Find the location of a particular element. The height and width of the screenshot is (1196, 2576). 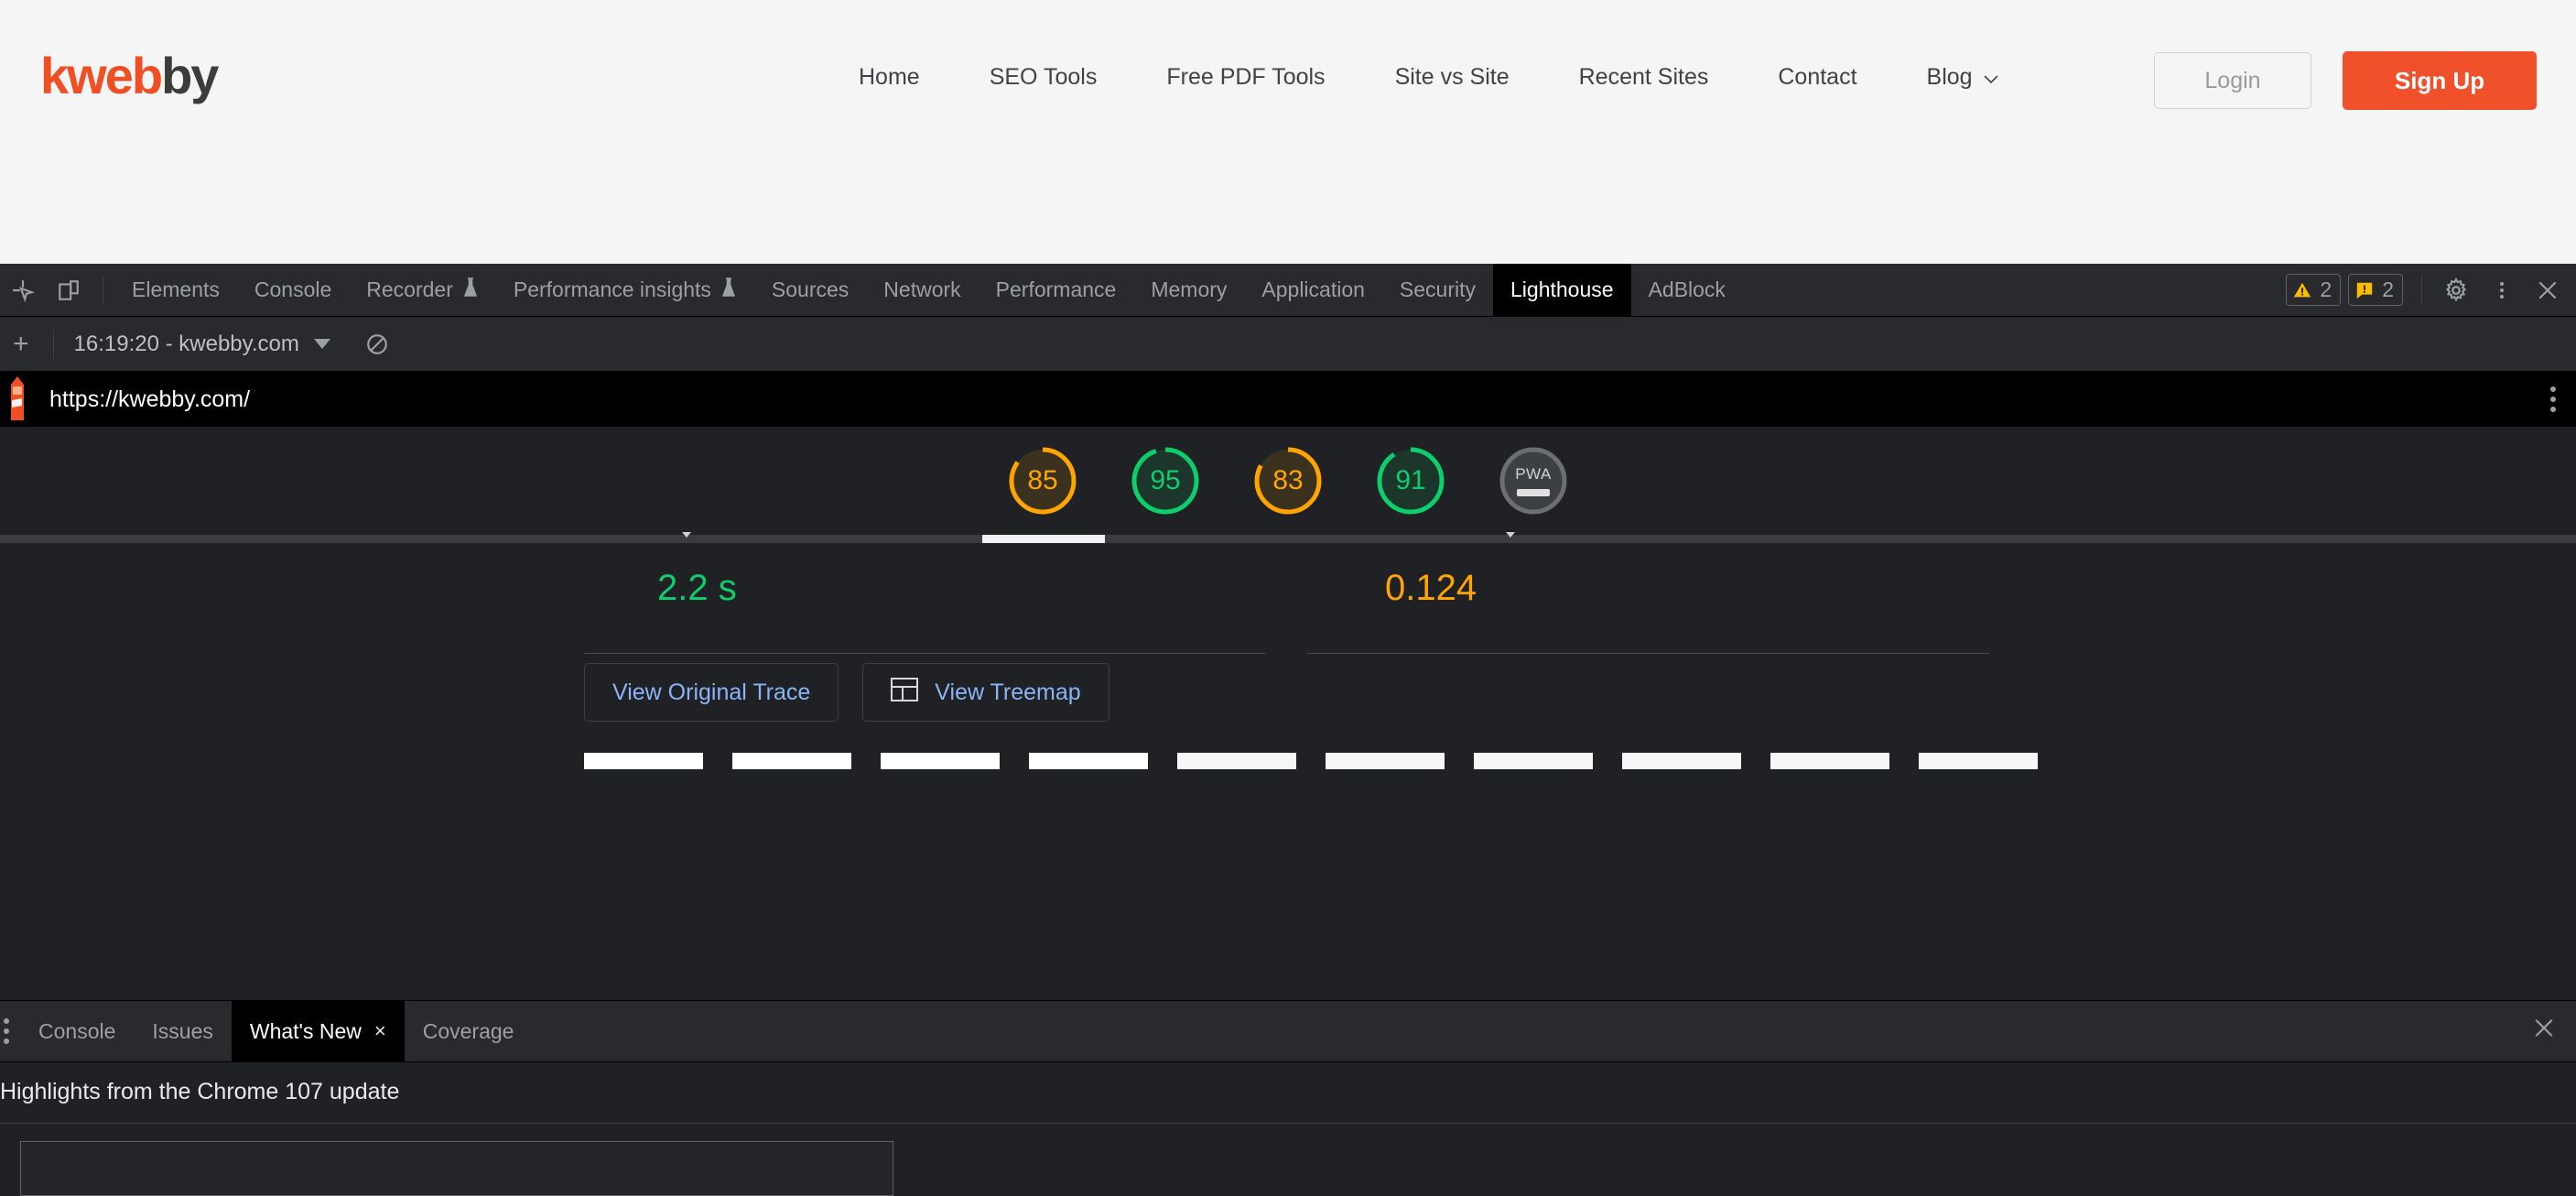

device-toolbar-icon is located at coordinates (69, 290).